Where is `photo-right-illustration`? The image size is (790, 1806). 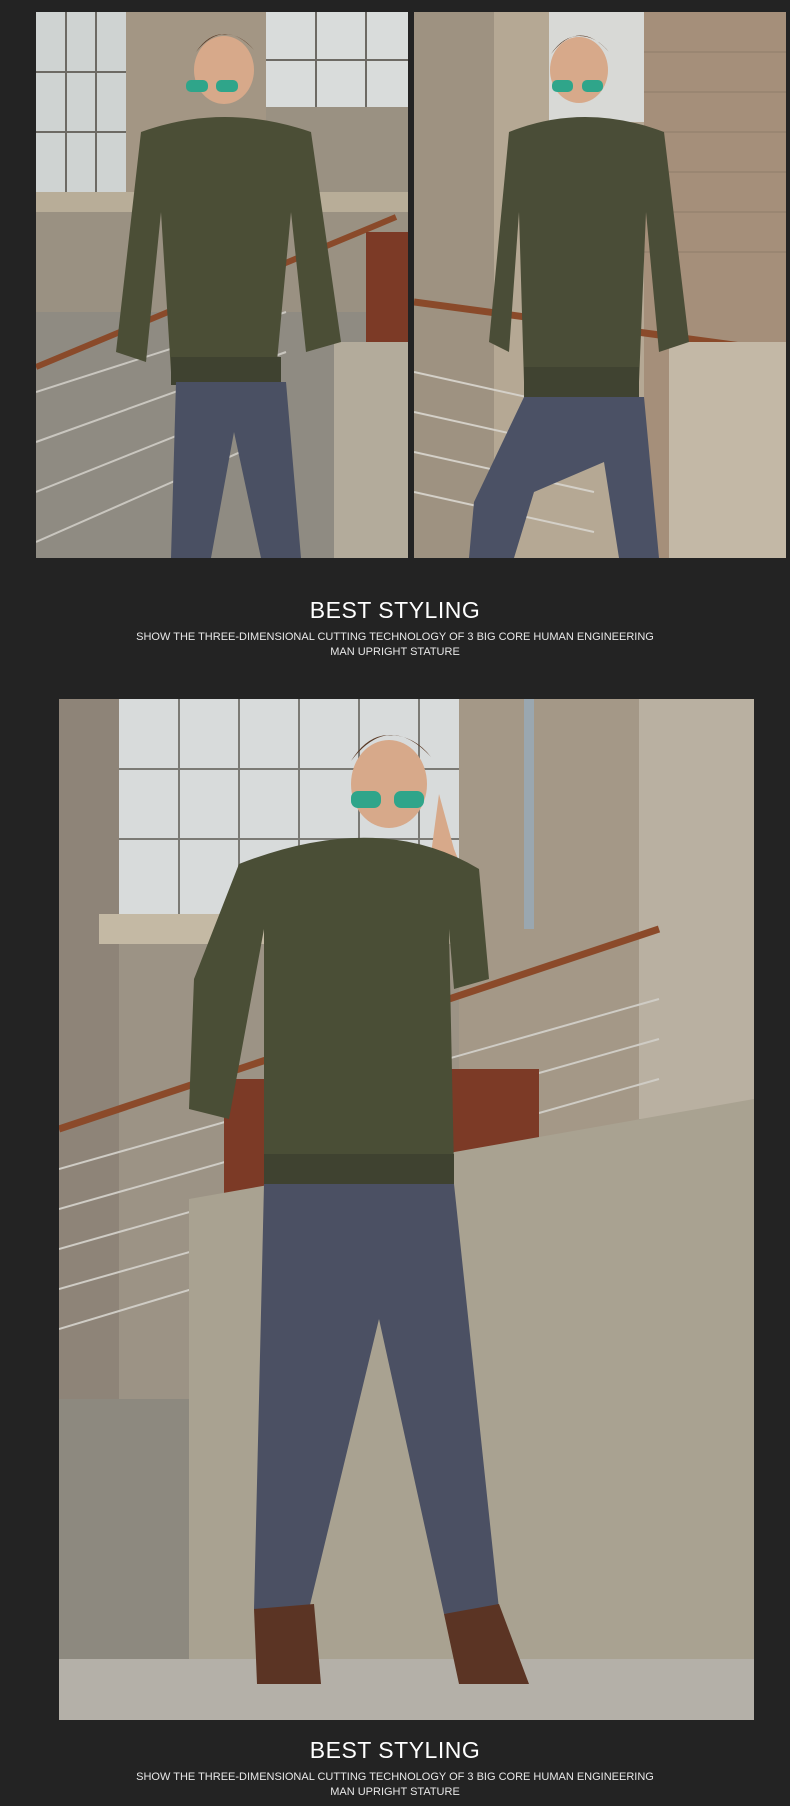 photo-right-illustration is located at coordinates (600, 285).